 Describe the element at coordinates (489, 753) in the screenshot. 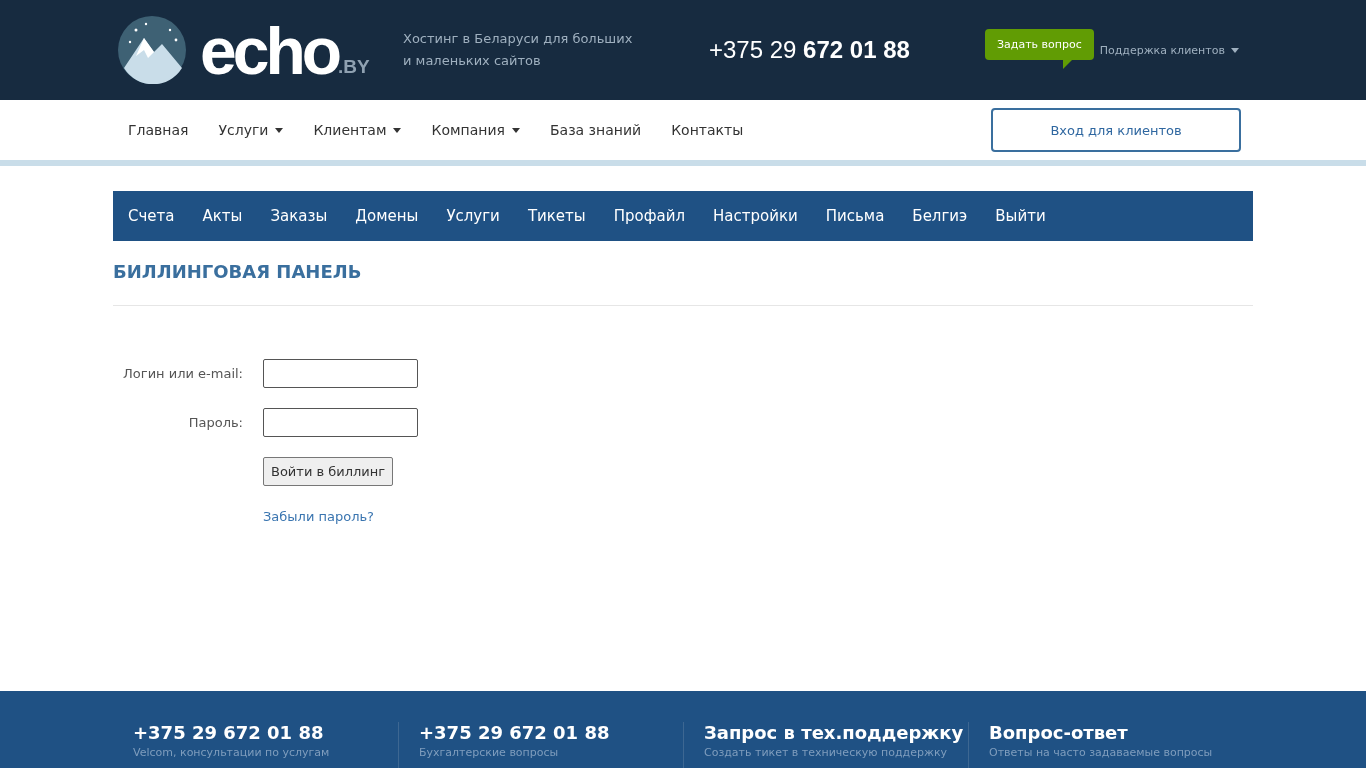

I see `footer-caption: Бухгалтерские вопросы` at that location.